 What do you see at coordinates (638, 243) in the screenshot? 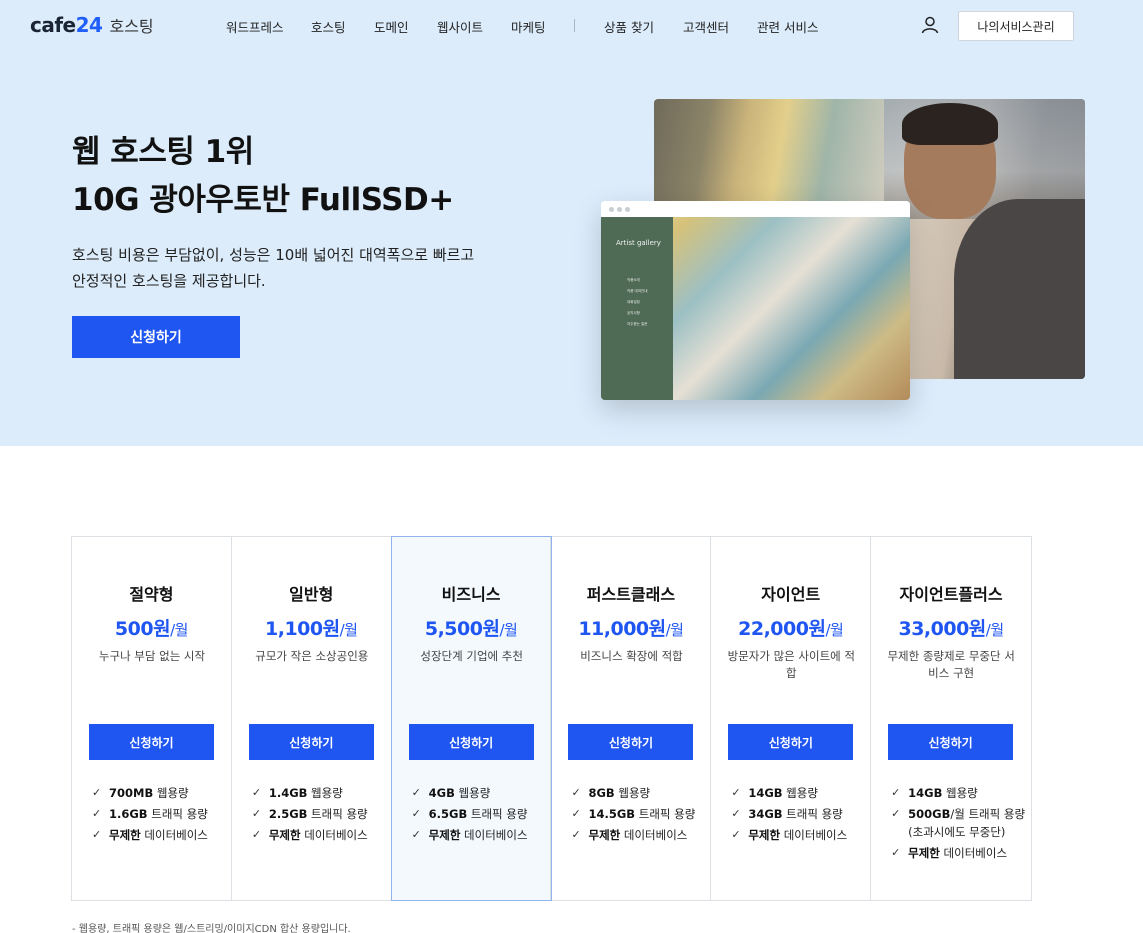
I see `gallery-title: Artist gallery` at bounding box center [638, 243].